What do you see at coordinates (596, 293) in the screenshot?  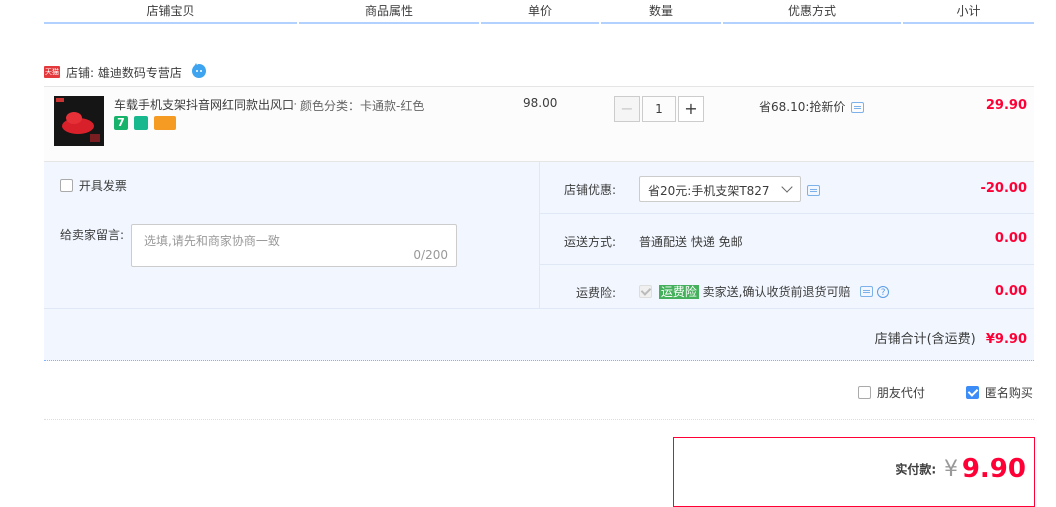 I see `insurance-label: 运费险:` at bounding box center [596, 293].